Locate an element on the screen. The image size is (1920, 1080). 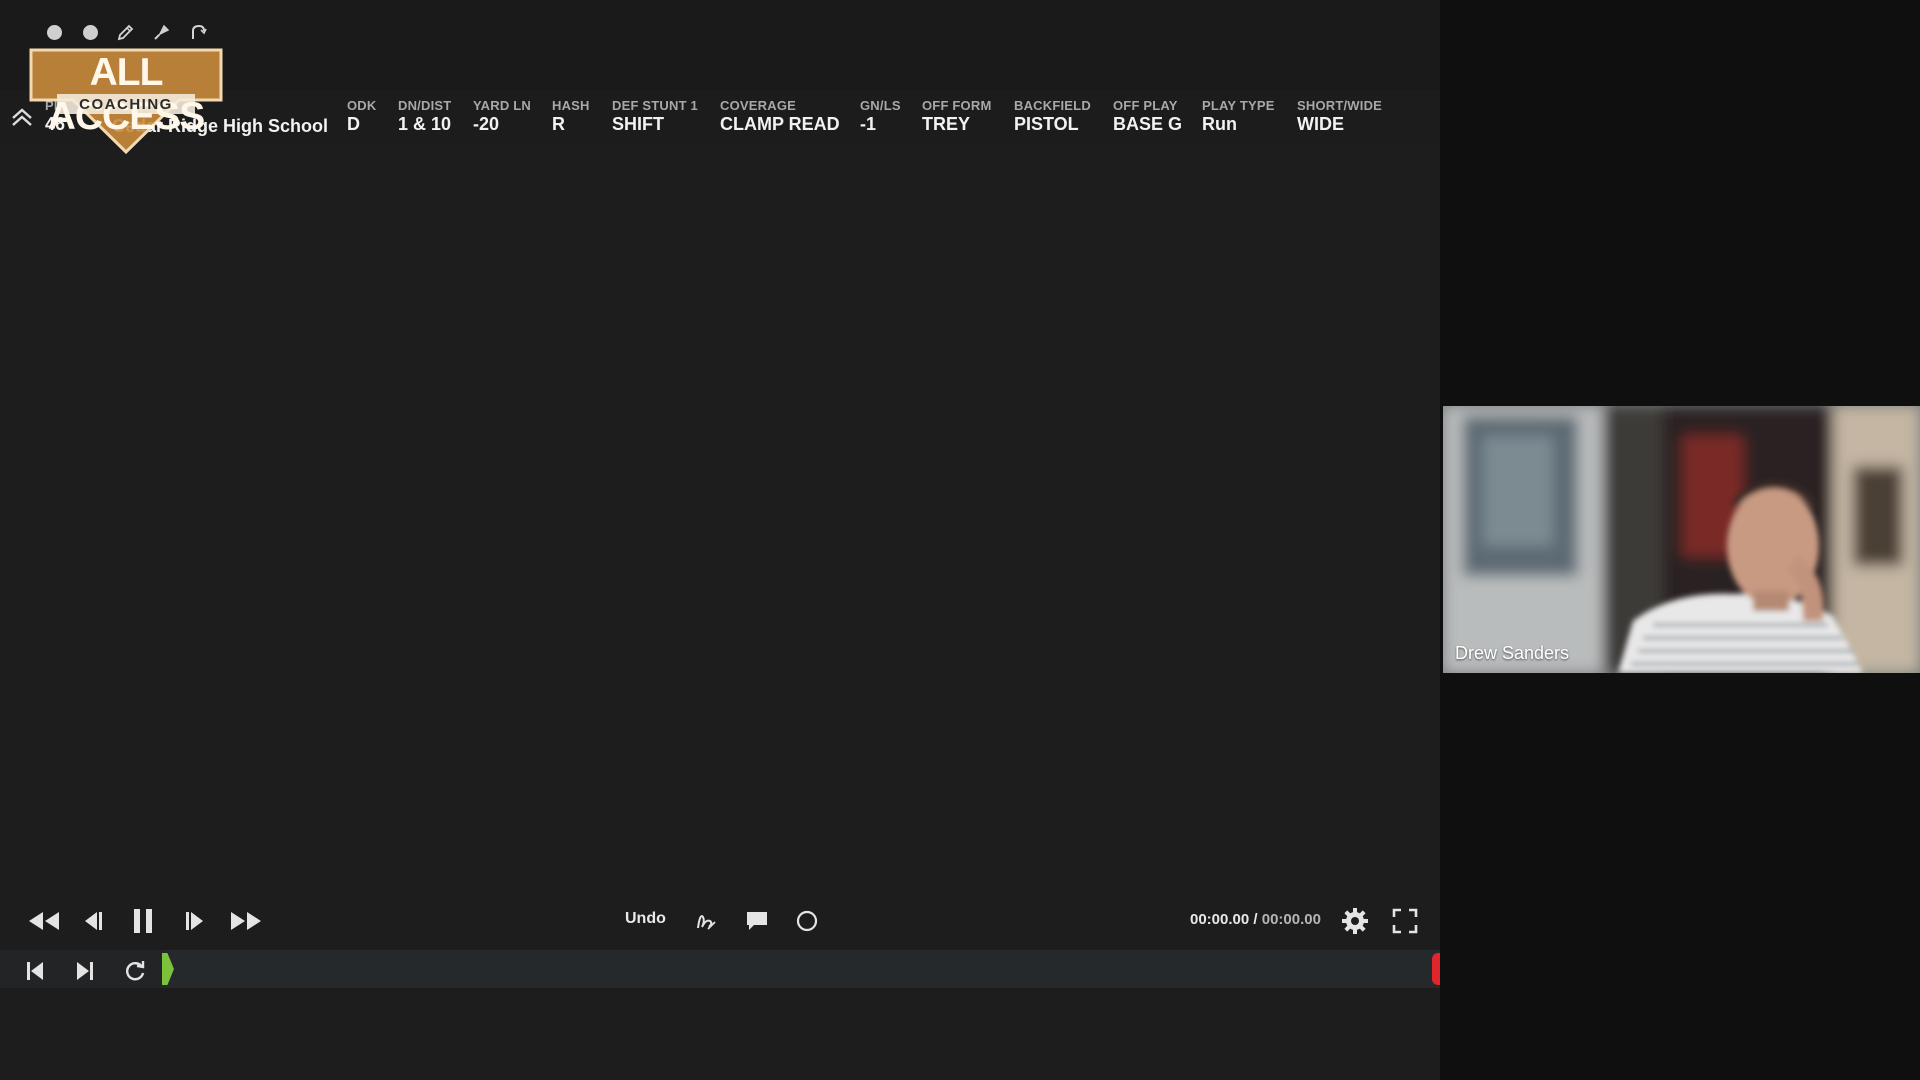
marker-icon is located at coordinates (162, 32).